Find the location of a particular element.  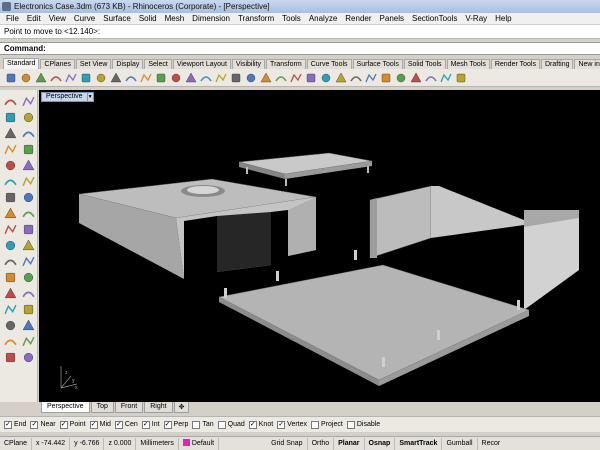

osnap-cen: ✓ Cen is located at coordinates (126, 424).